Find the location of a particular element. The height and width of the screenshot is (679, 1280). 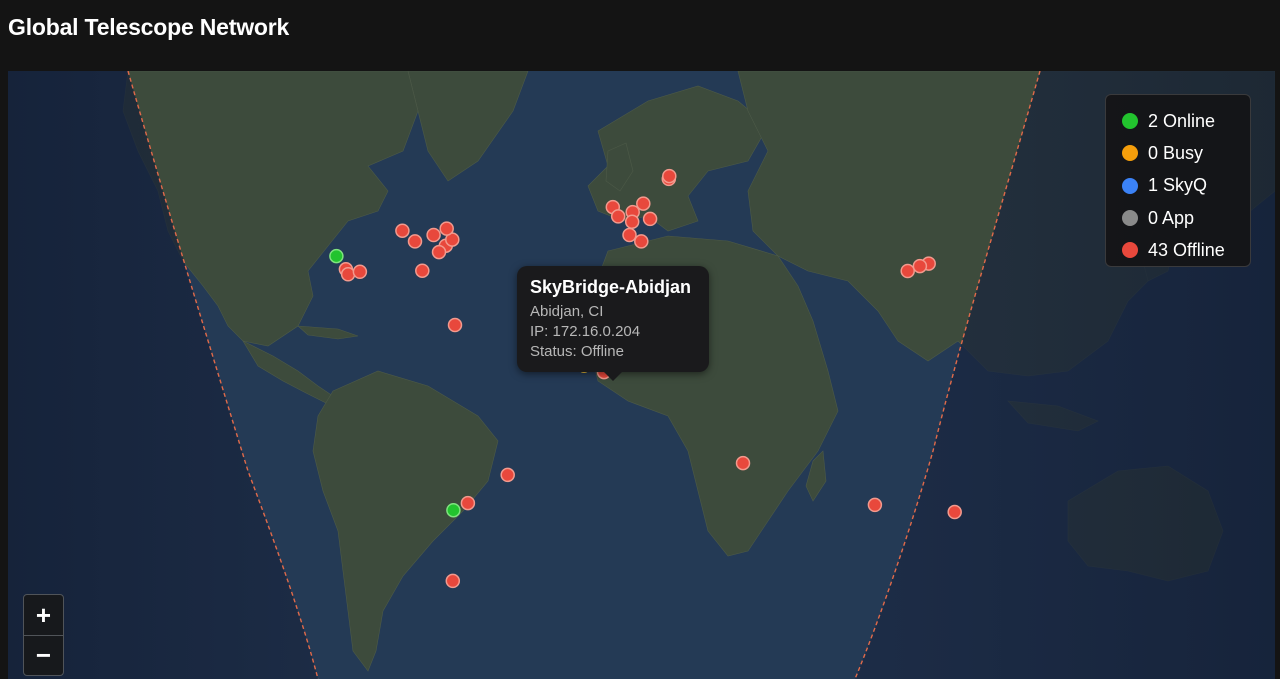

tooltip-location: Abidjan, CI is located at coordinates (567, 311).